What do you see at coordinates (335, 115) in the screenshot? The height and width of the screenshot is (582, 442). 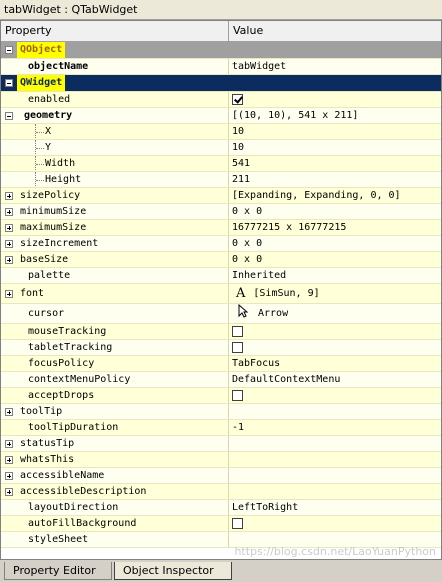 I see `property-value: [(10, 10), 541 x 211]` at bounding box center [335, 115].